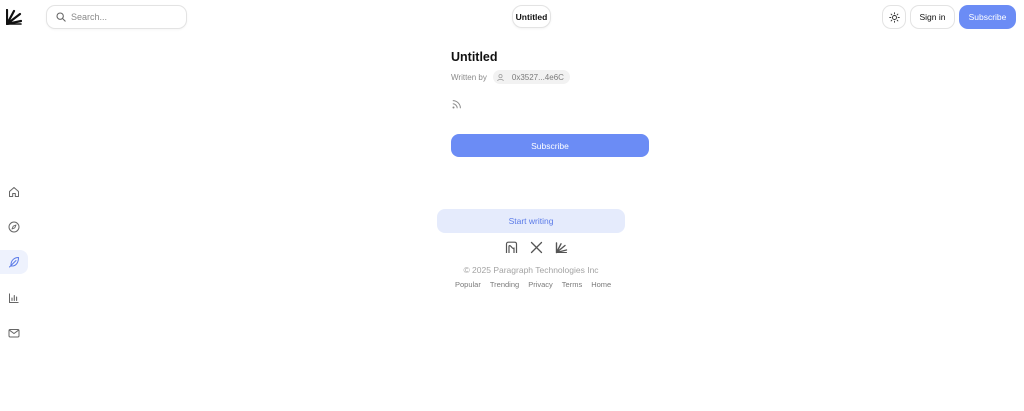  What do you see at coordinates (540, 284) in the screenshot?
I see `footer-link-privacy: Privacy` at bounding box center [540, 284].